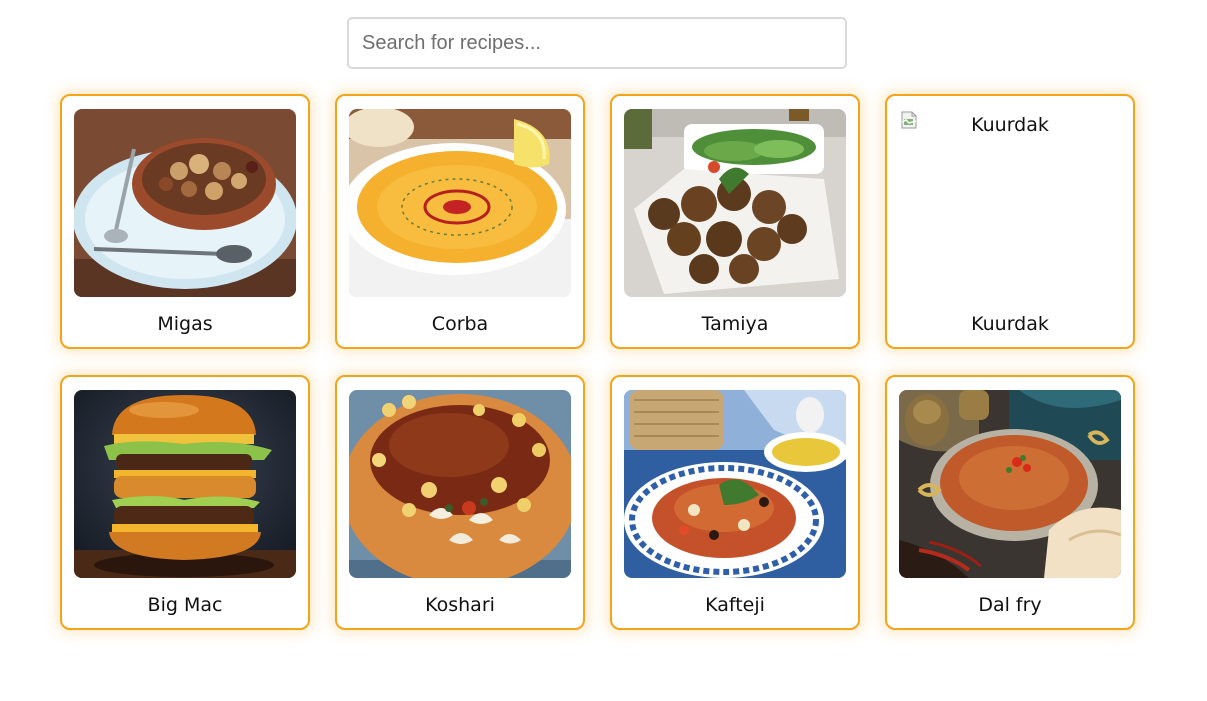  I want to click on recipe-image-big-mac, so click(185, 484).